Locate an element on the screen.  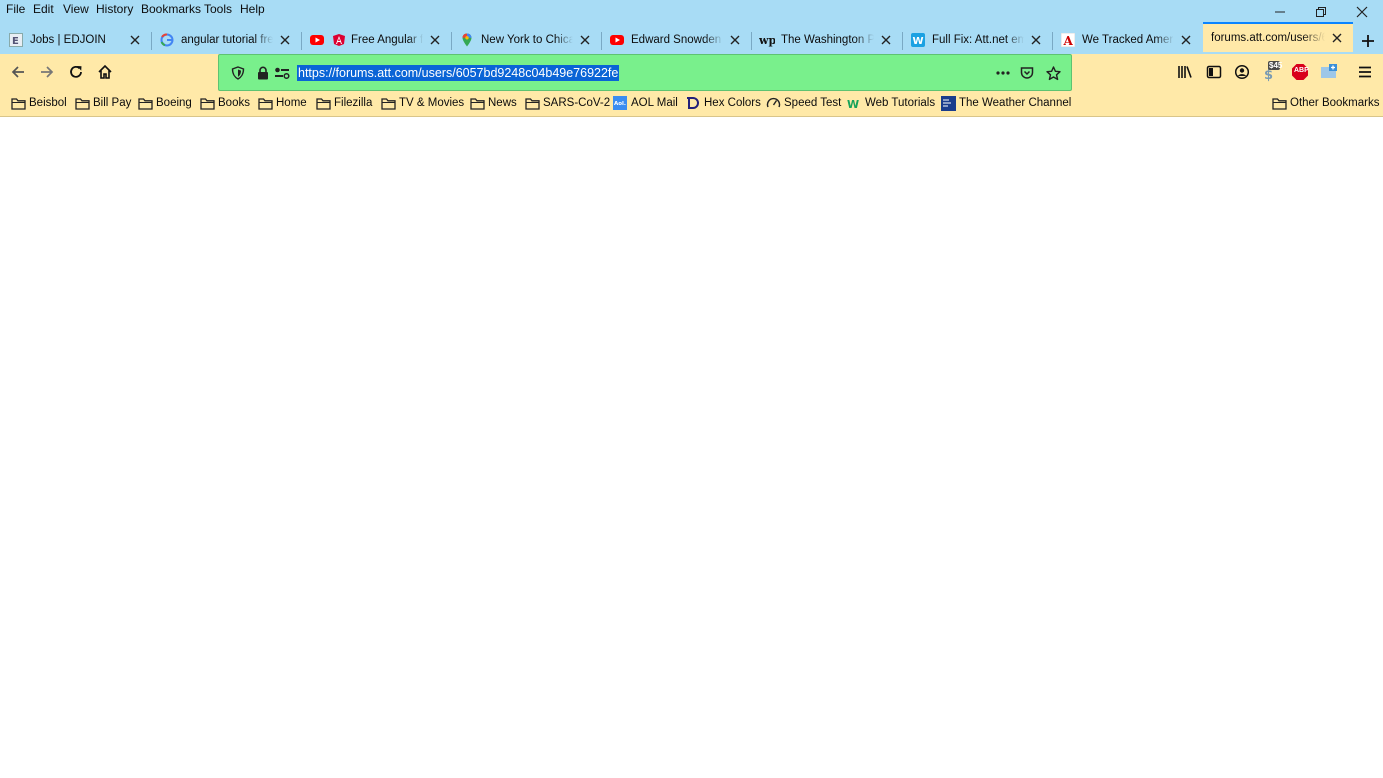
coupon-extension-button: $ $45 is located at coordinates (1270, 72).